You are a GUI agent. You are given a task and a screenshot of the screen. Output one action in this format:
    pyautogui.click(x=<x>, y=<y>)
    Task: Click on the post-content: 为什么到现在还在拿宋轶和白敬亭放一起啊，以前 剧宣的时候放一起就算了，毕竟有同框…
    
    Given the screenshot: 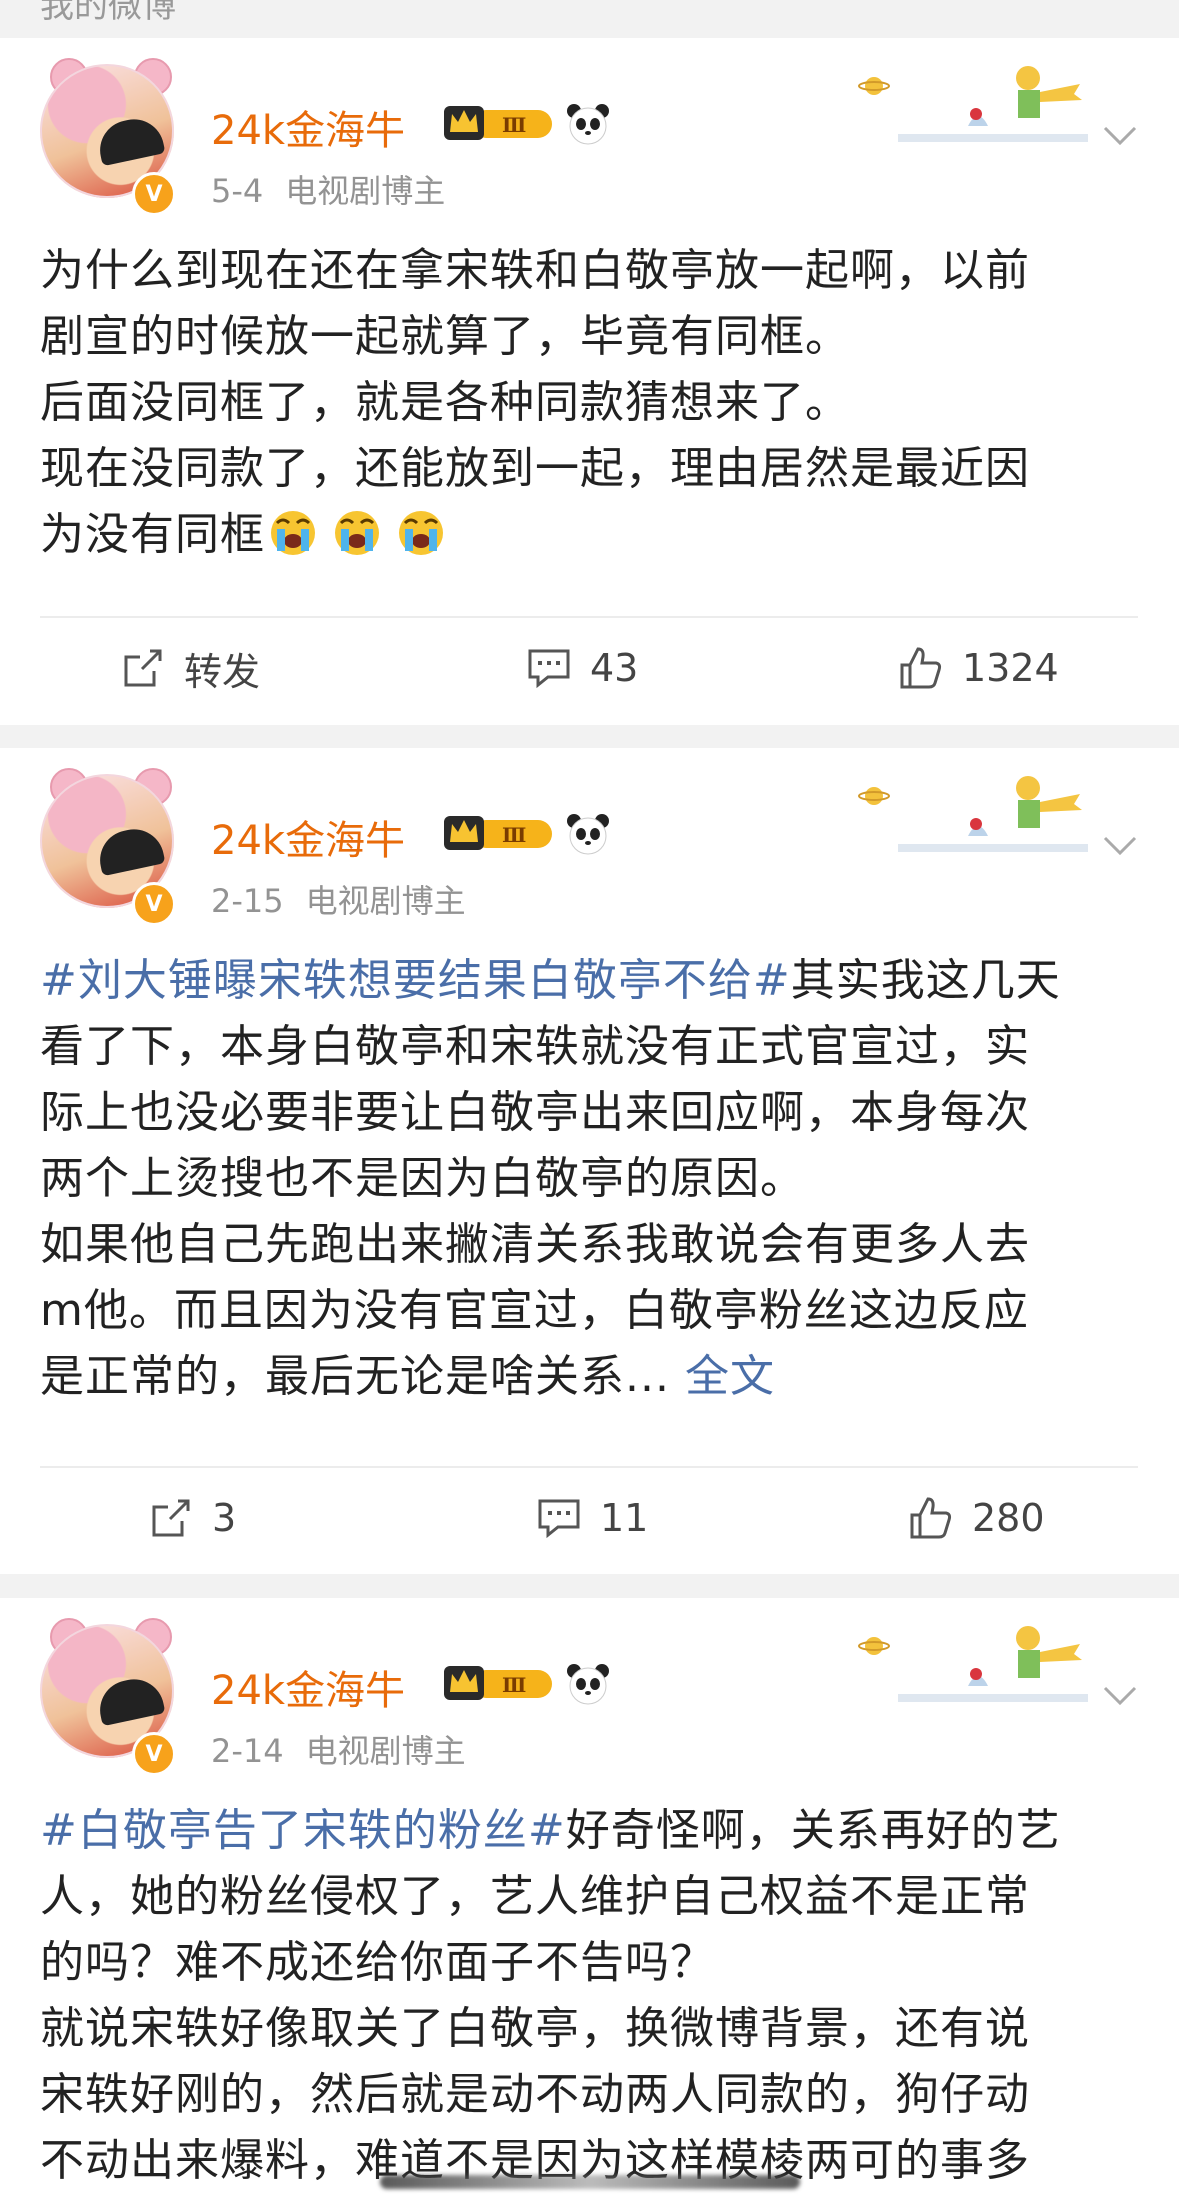 What is the action you would take?
    pyautogui.click(x=590, y=403)
    